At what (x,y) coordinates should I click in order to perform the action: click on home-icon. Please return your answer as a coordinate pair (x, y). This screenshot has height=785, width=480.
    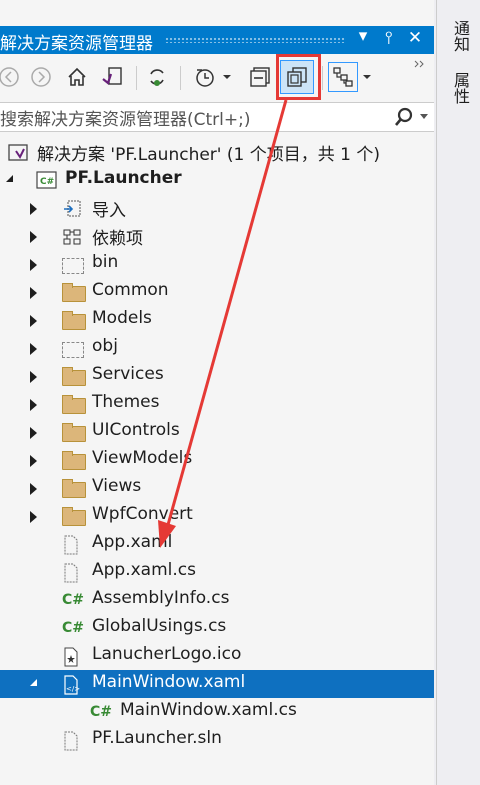
    Looking at the image, I should click on (77, 77).